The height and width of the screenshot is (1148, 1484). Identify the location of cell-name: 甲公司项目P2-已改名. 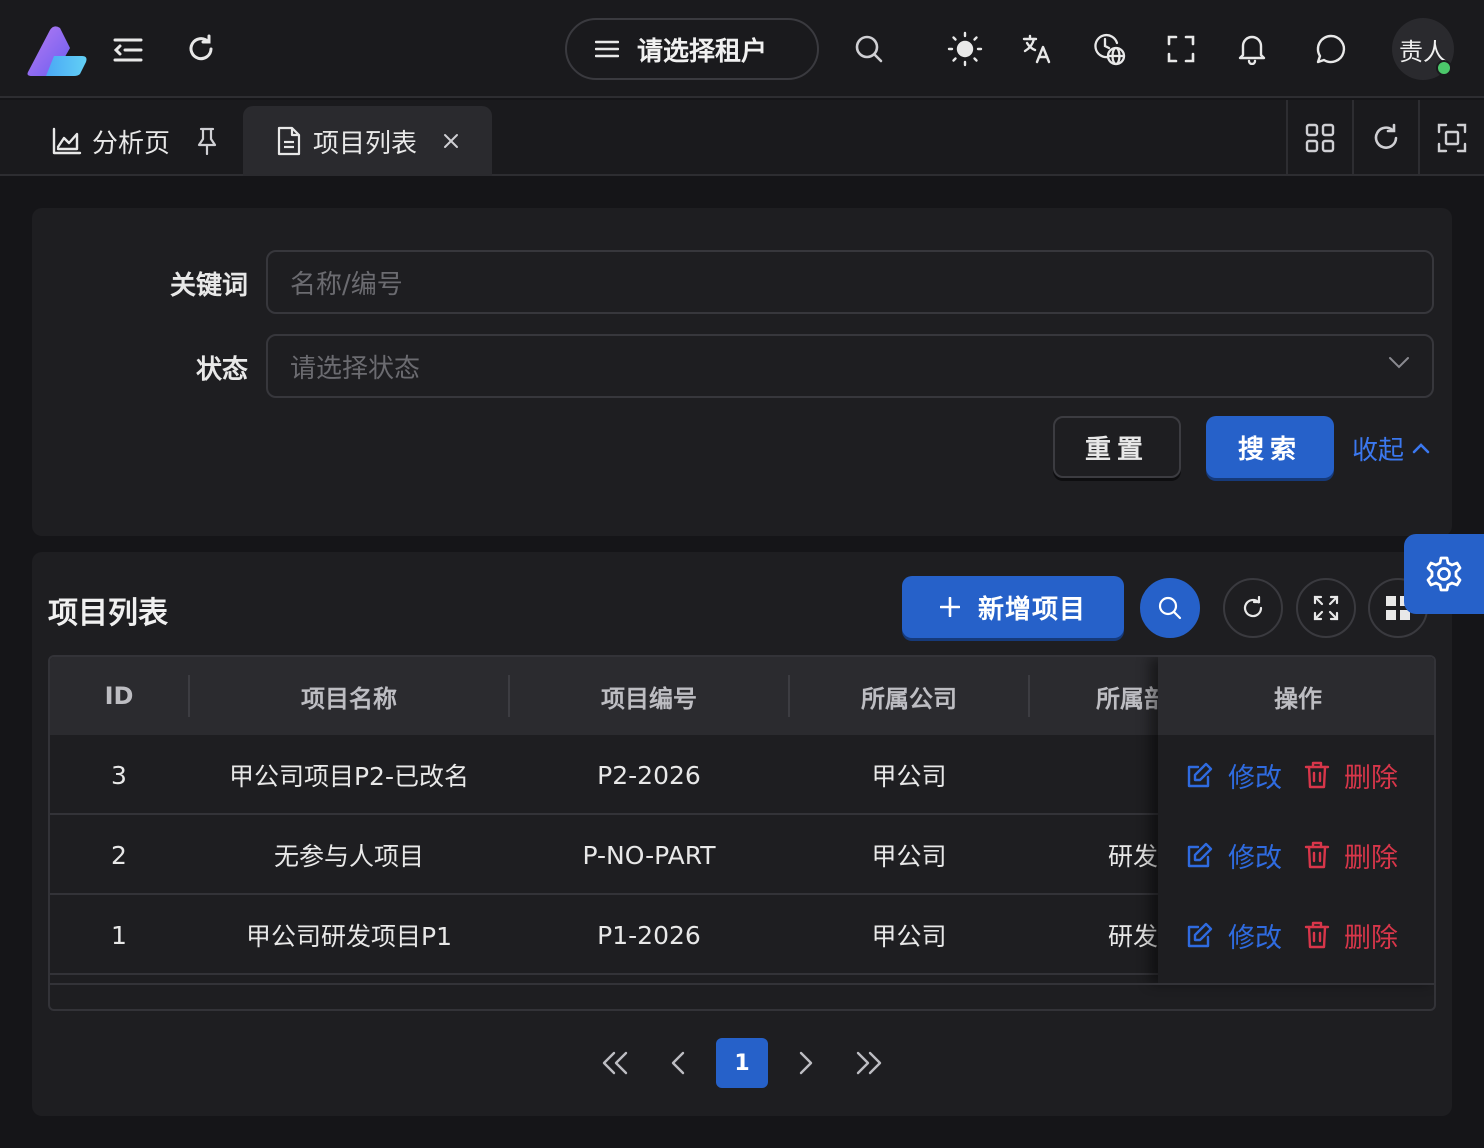
(348, 776).